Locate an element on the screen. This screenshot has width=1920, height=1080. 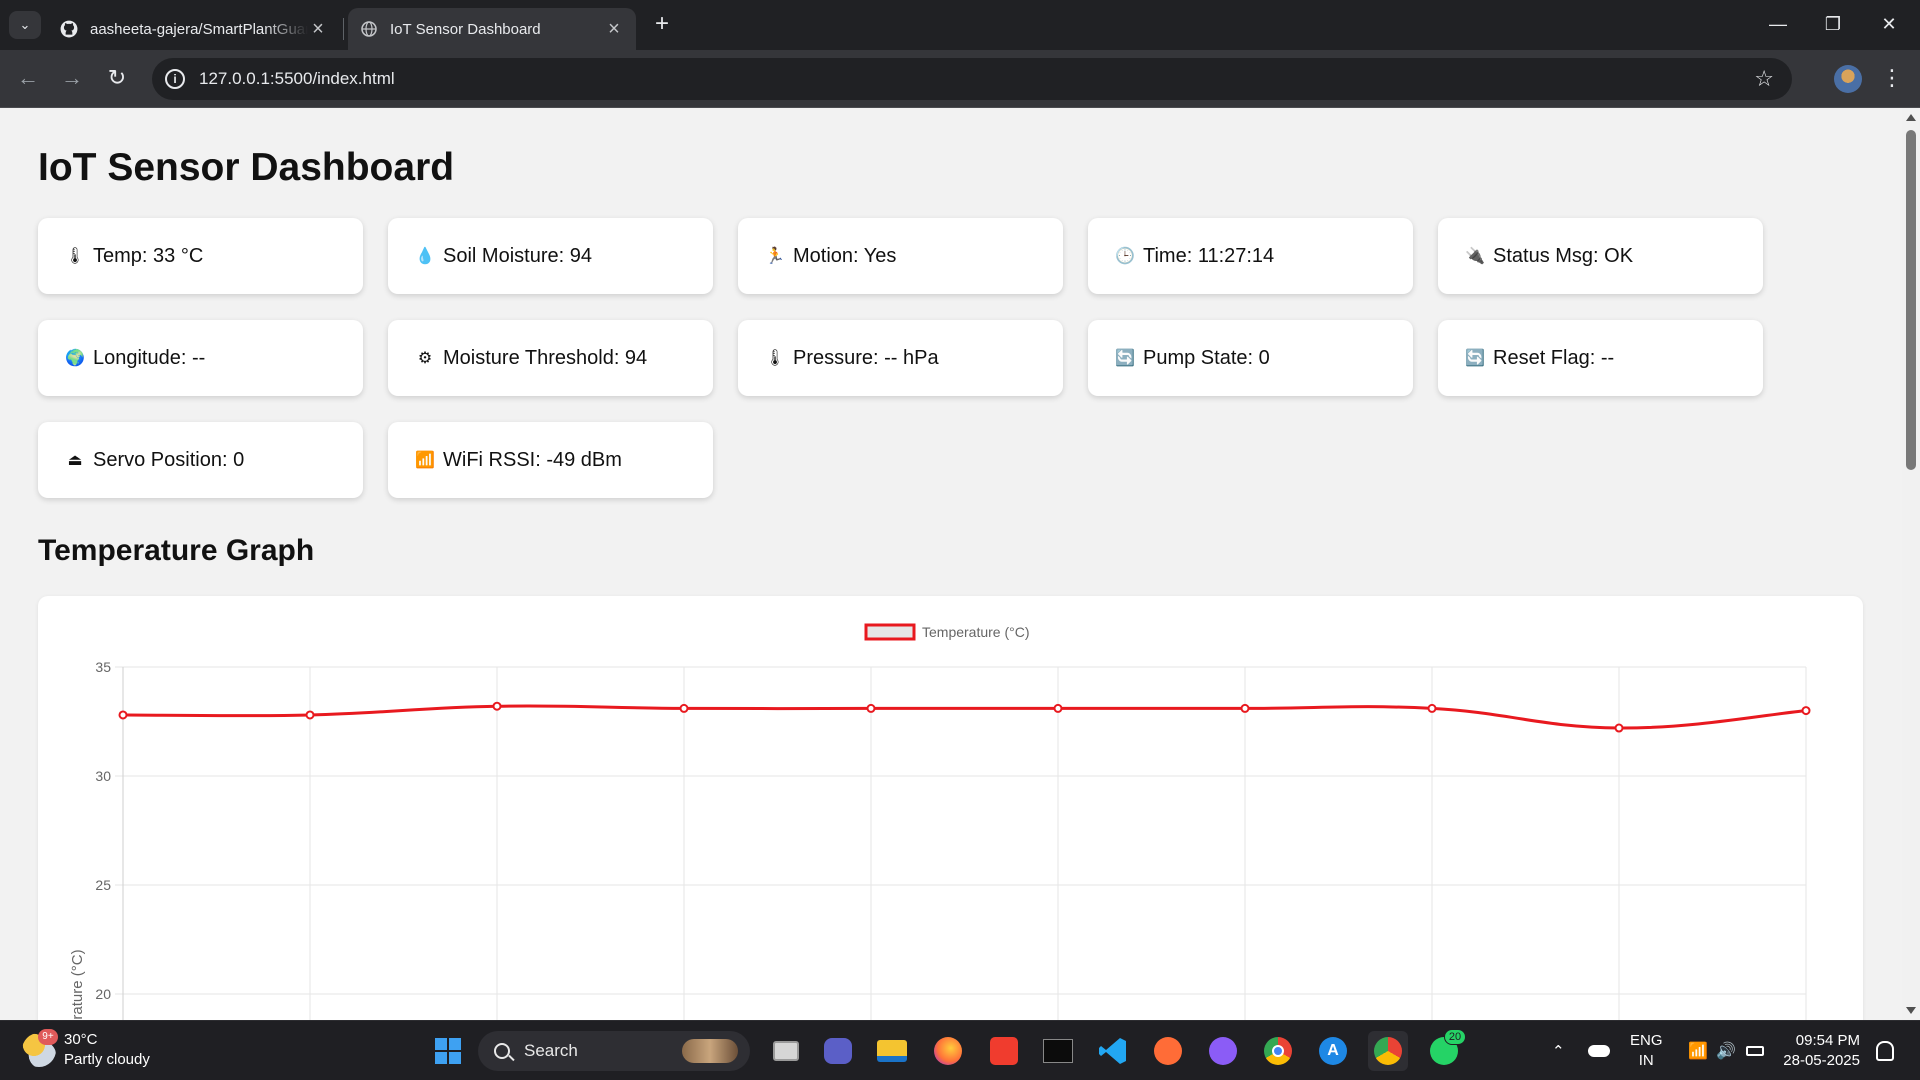
sensor-card-pressure: 🌡 Pressure: -- hPa is located at coordinates (900, 358).